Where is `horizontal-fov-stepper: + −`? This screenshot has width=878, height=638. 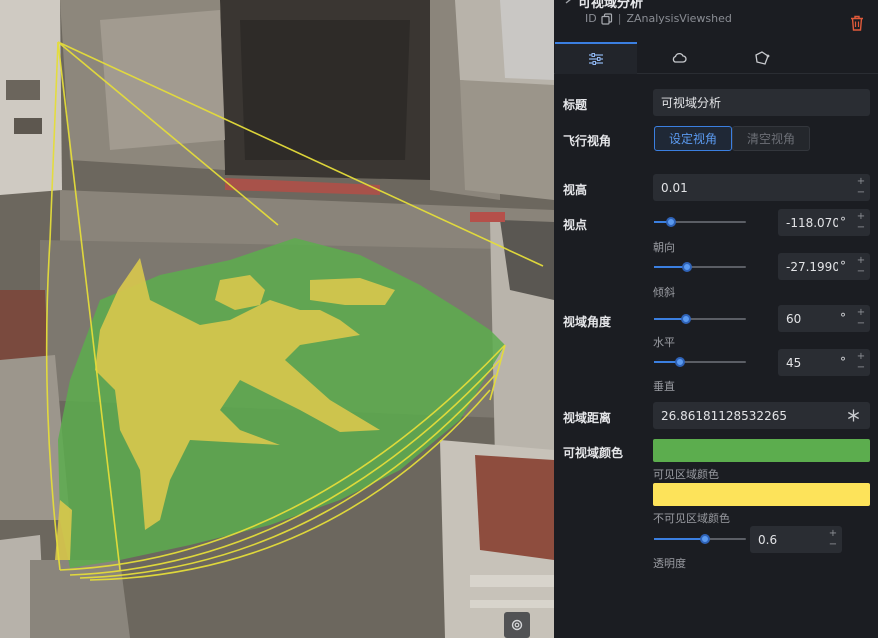
horizontal-fov-stepper: + − is located at coordinates (861, 318).